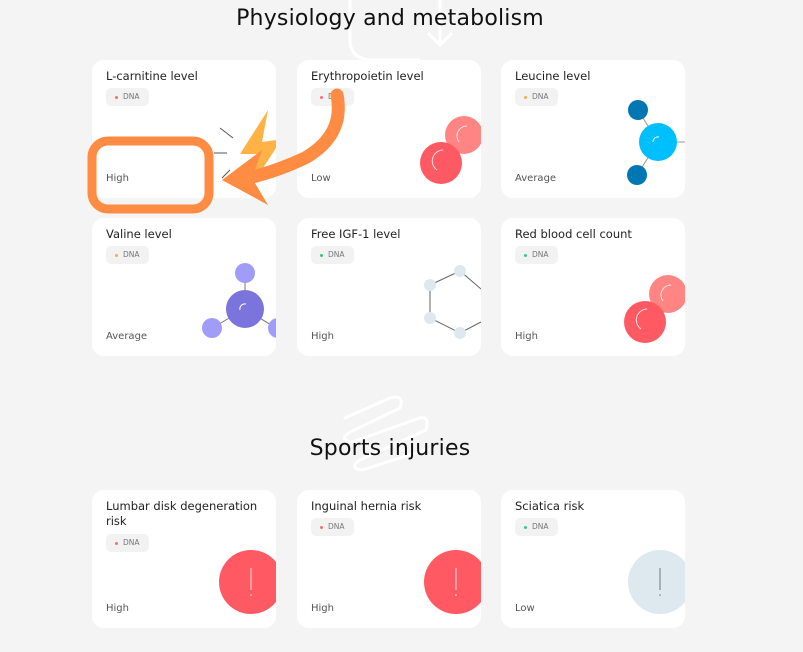 This screenshot has height=652, width=803. I want to click on card-lumbar-disk-degeneration: Lumbar disk degeneration risk DNA High, so click(184, 559).